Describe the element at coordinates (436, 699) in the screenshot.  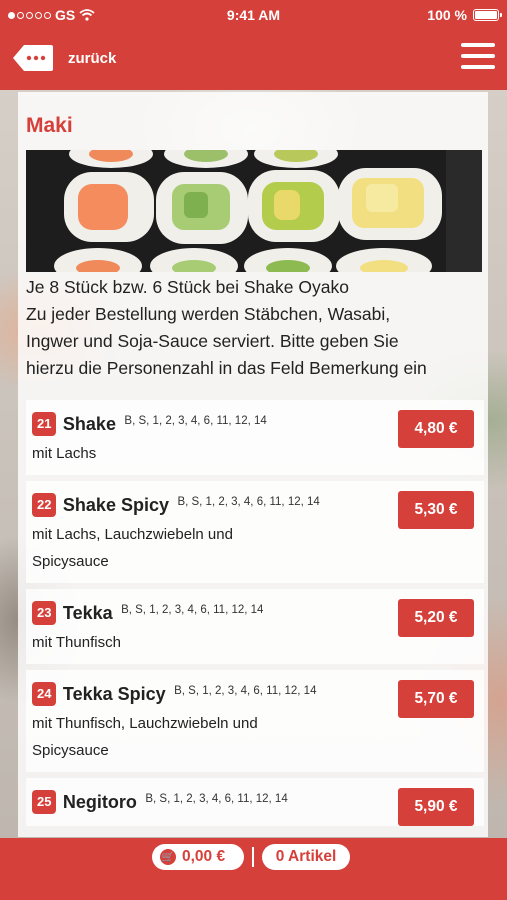
I see `add-to-cart-price-button: 5,70 €` at that location.